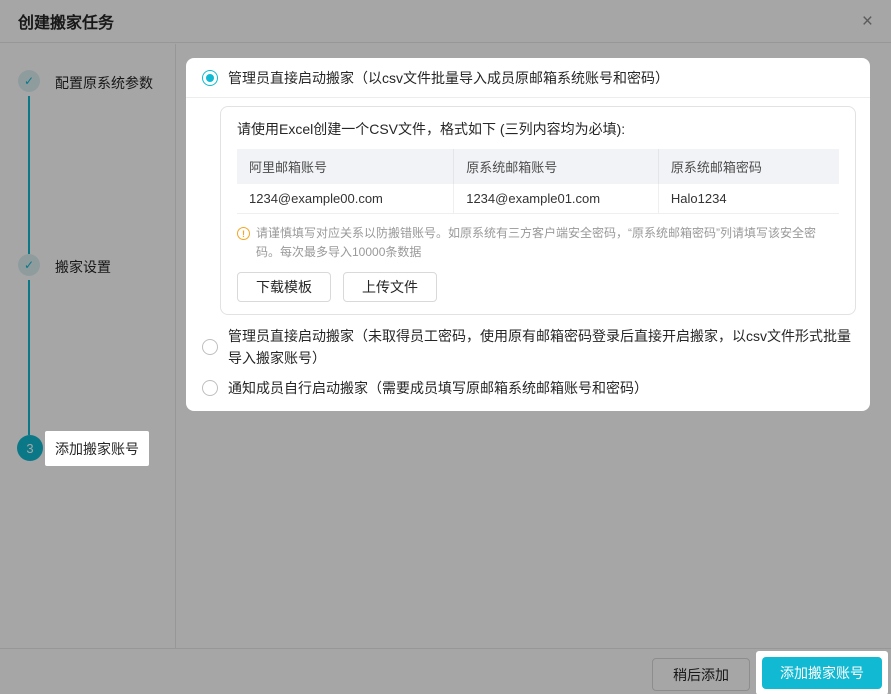 The width and height of the screenshot is (891, 694). I want to click on column-header: 原系统邮箱账号, so click(556, 166).